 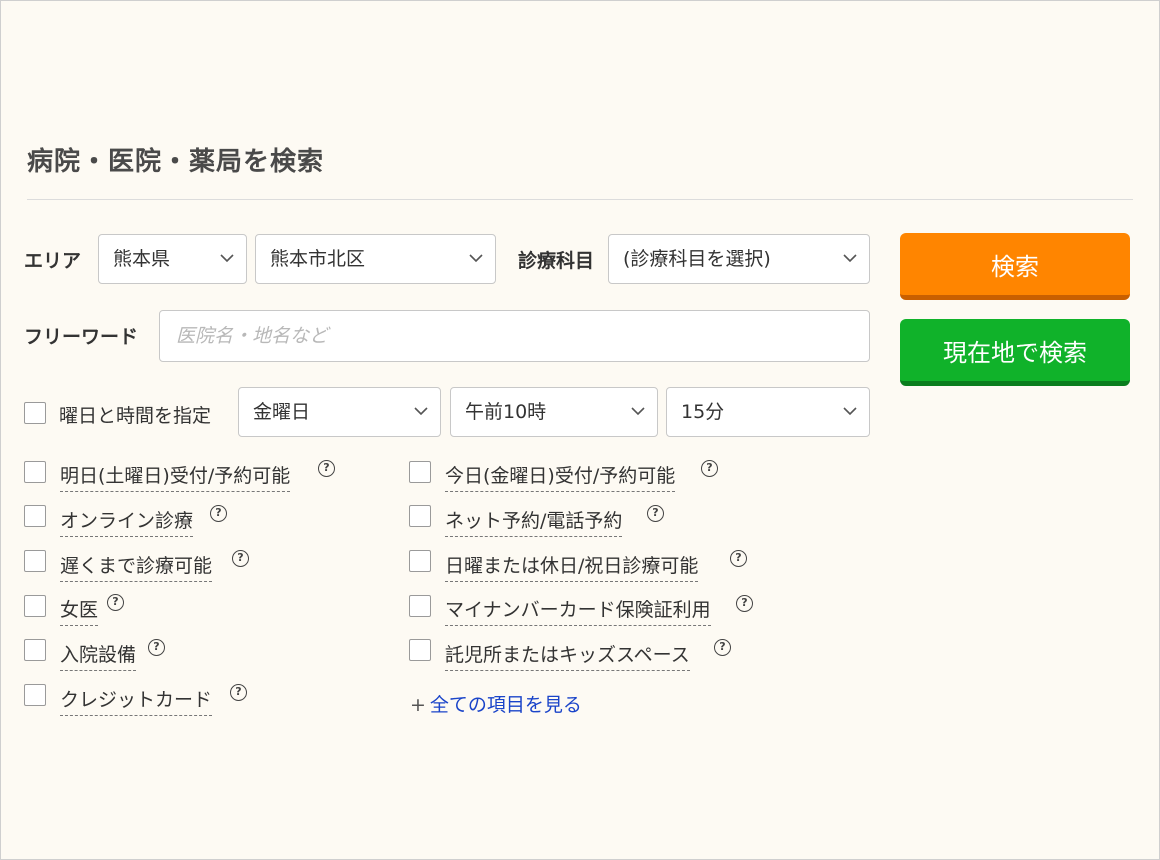 I want to click on day-value: 金曜日, so click(x=282, y=412).